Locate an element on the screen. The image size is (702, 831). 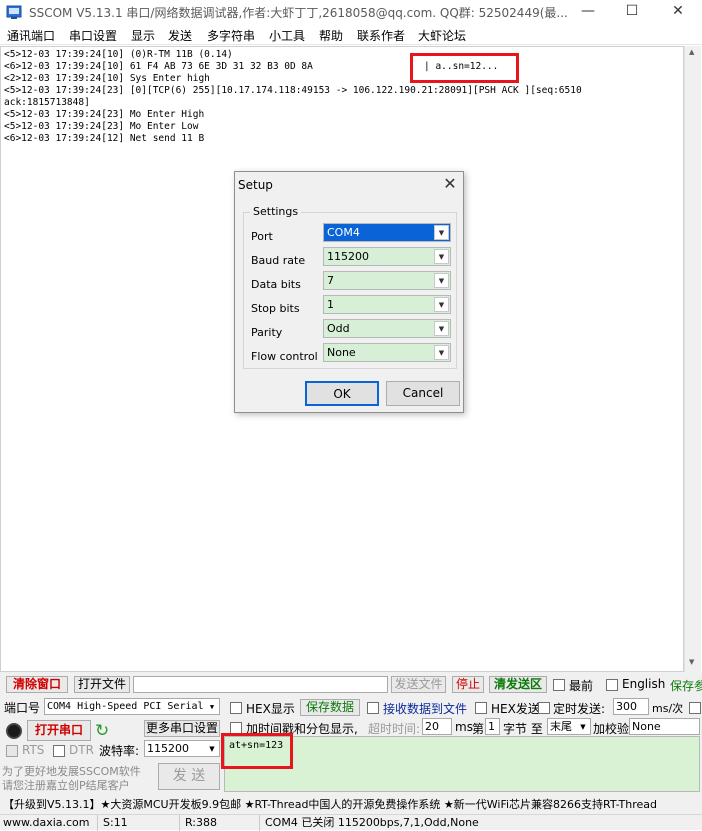
record-icon is located at coordinates (14, 731).